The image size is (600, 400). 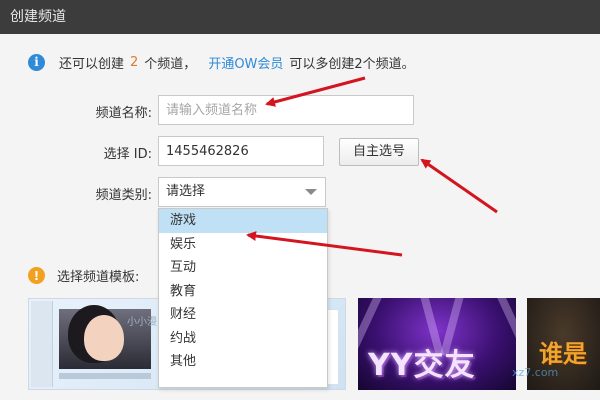 What do you see at coordinates (352, 64) in the screenshot?
I see `quota-text-after: 可以多创建2个频道。` at bounding box center [352, 64].